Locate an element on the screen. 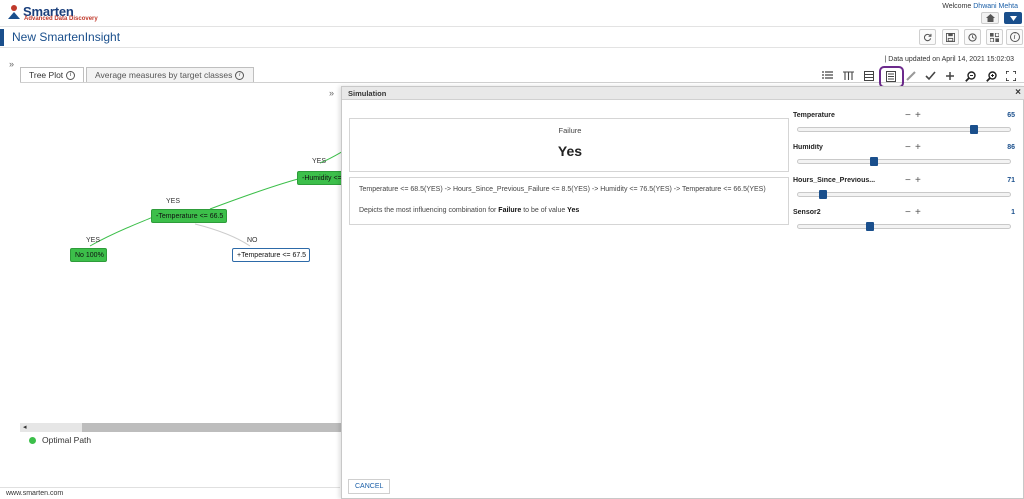 This screenshot has width=1024, height=499. logo-tagline: Advanced Data Discovery is located at coordinates (61, 19).